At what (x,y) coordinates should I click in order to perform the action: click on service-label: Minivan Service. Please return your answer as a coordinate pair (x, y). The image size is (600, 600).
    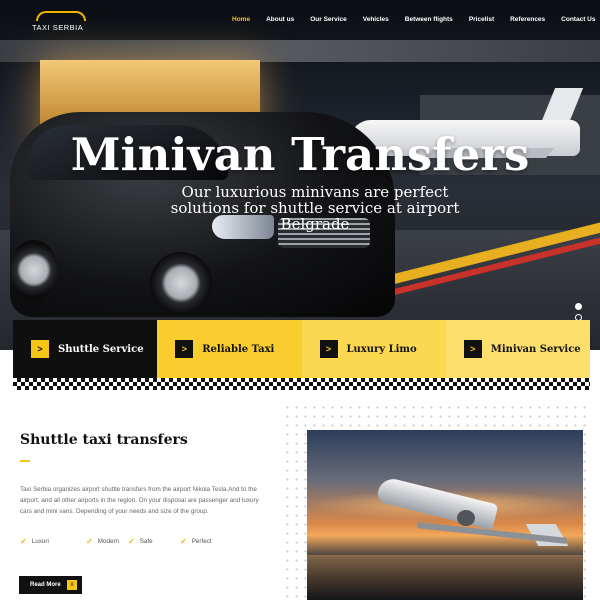
    Looking at the image, I should click on (535, 349).